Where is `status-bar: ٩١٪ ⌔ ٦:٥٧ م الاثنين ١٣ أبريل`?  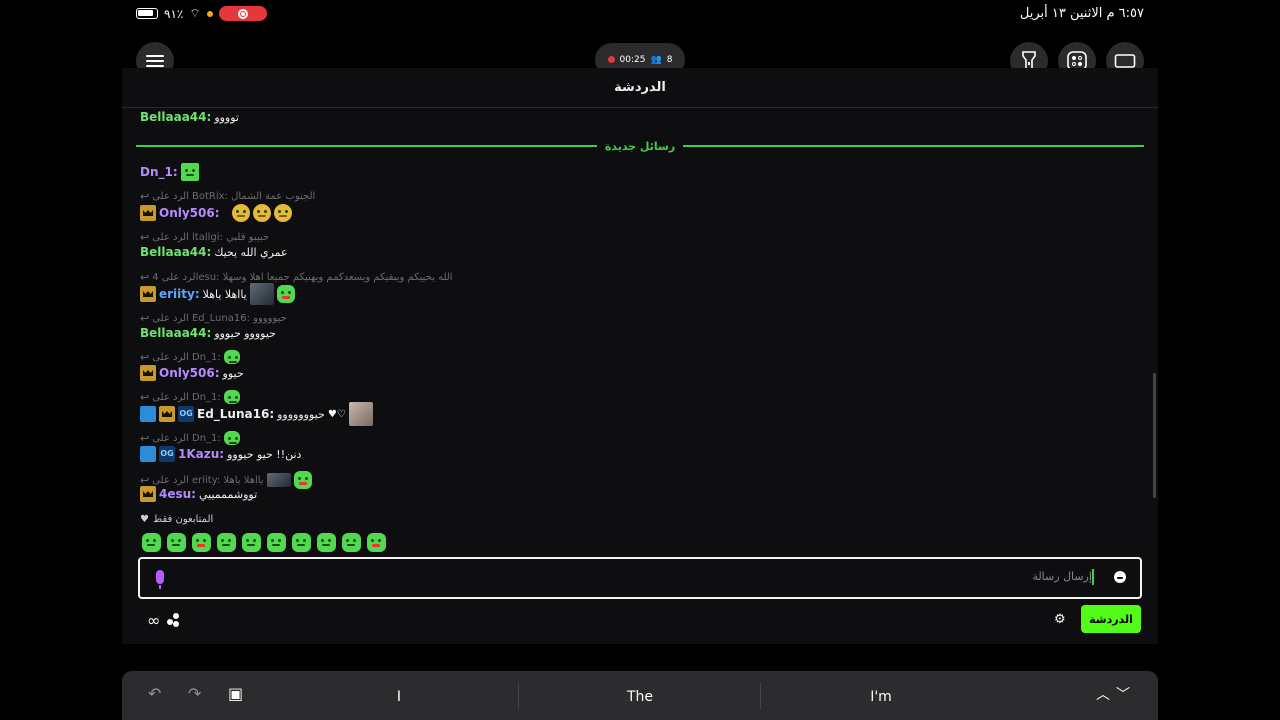
status-bar: ٩١٪ ⌔ ٦:٥٧ م الاثنين ١٣ أبريل is located at coordinates (640, 14).